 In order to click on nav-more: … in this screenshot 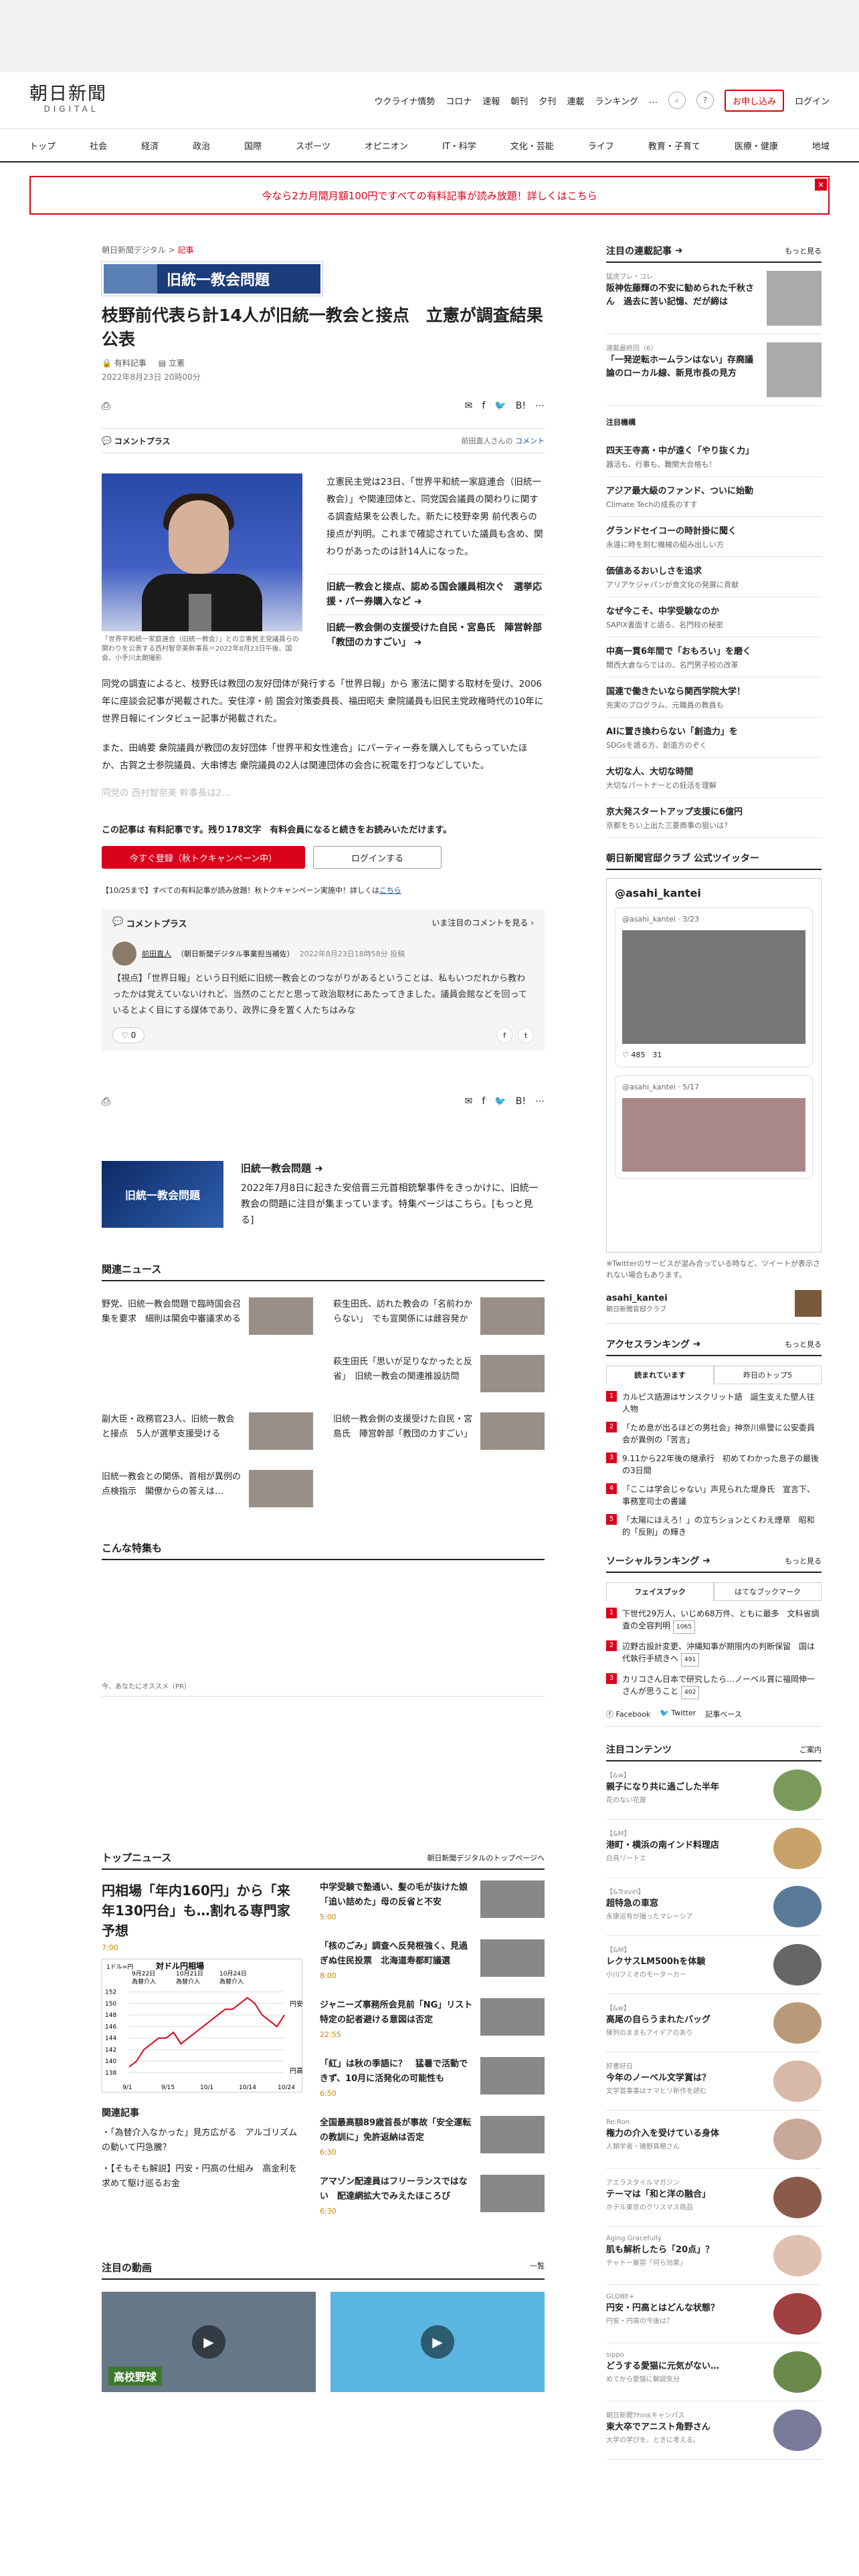, I will do `click(653, 101)`.